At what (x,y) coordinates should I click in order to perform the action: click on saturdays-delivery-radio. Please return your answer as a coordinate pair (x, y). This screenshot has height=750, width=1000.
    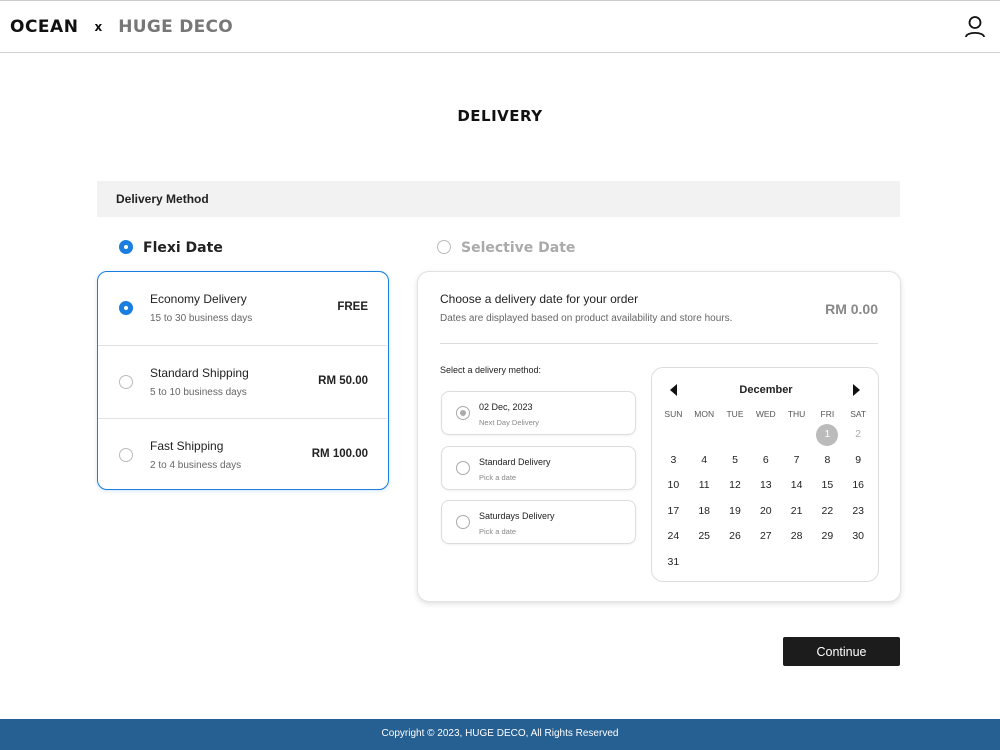
    Looking at the image, I should click on (463, 522).